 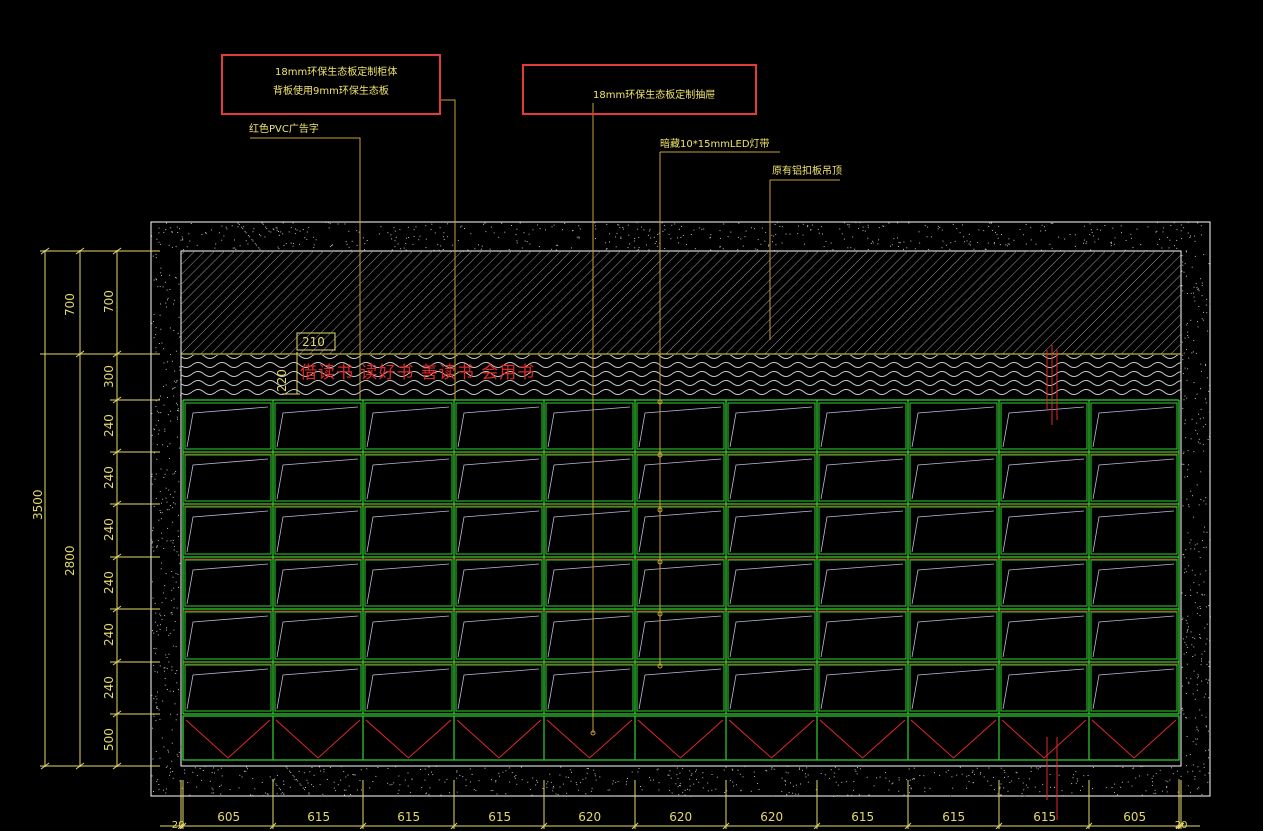 What do you see at coordinates (282, 380) in the screenshot?
I see `sign-height-dim: 220` at bounding box center [282, 380].